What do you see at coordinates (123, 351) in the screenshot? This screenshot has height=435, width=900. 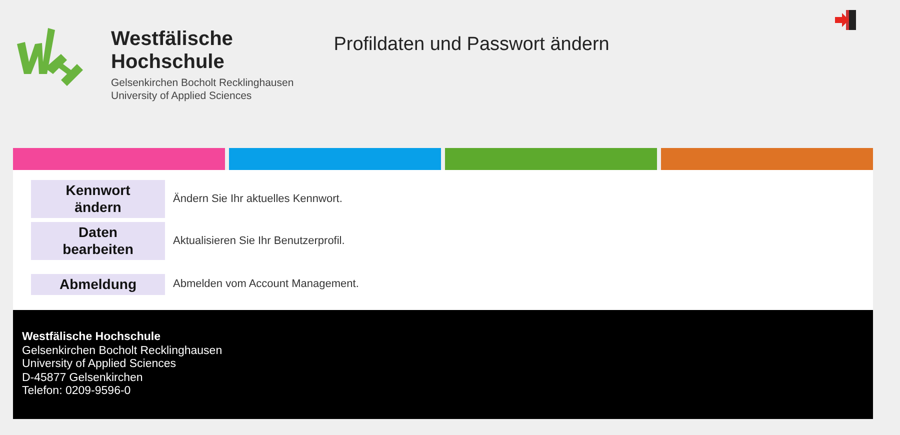 I see `footer-line: Gelsenkirchen Bocholt Recklinghausen` at bounding box center [123, 351].